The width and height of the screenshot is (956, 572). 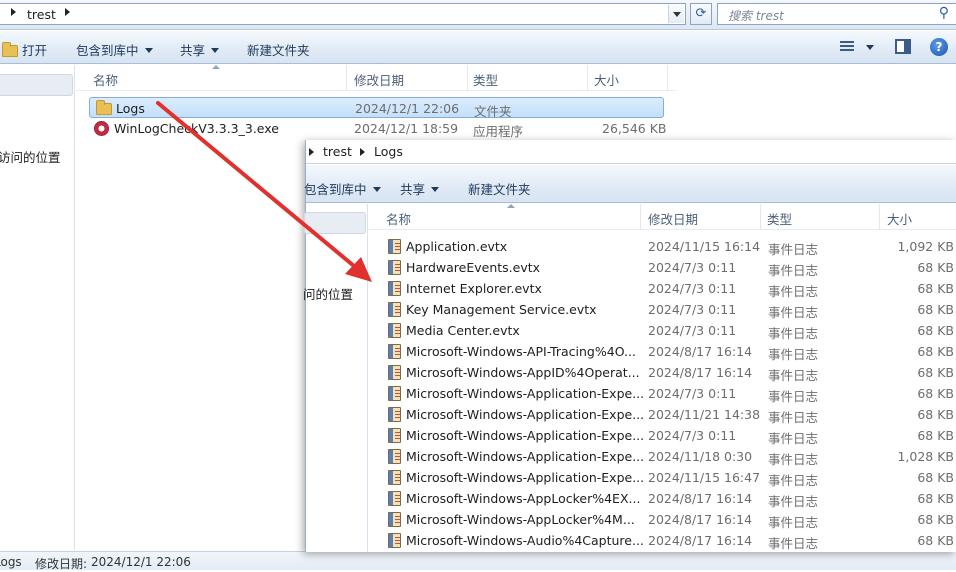 I want to click on address-bar: trest Logs, so click(x=631, y=152).